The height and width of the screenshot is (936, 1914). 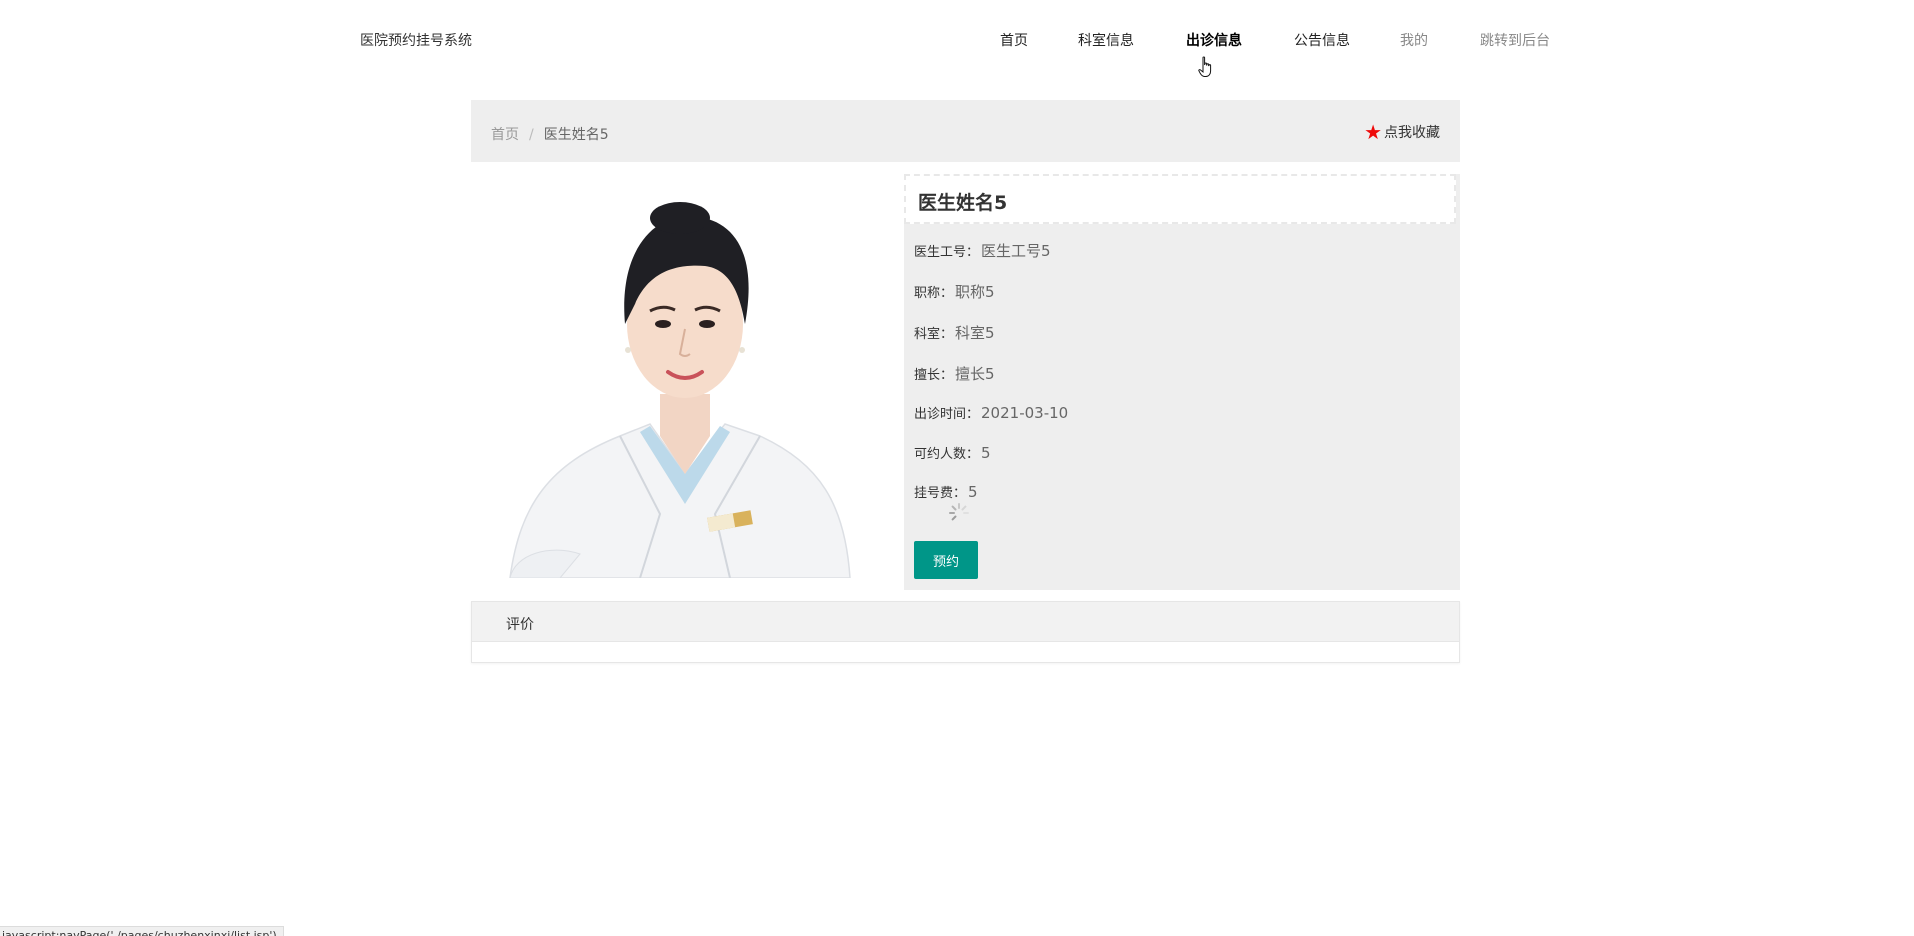 I want to click on nav-item-mine: 我的, so click(x=1414, y=40).